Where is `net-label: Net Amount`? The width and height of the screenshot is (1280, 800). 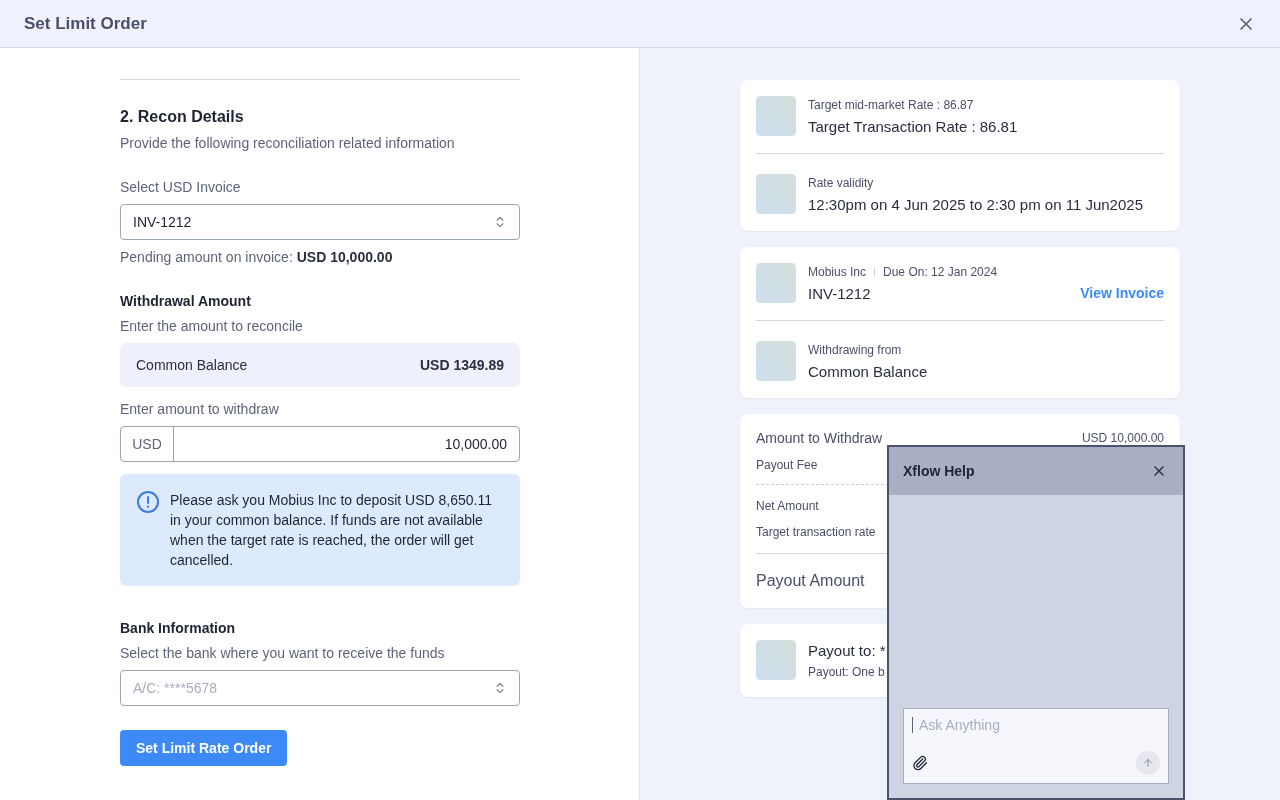
net-label: Net Amount is located at coordinates (787, 506).